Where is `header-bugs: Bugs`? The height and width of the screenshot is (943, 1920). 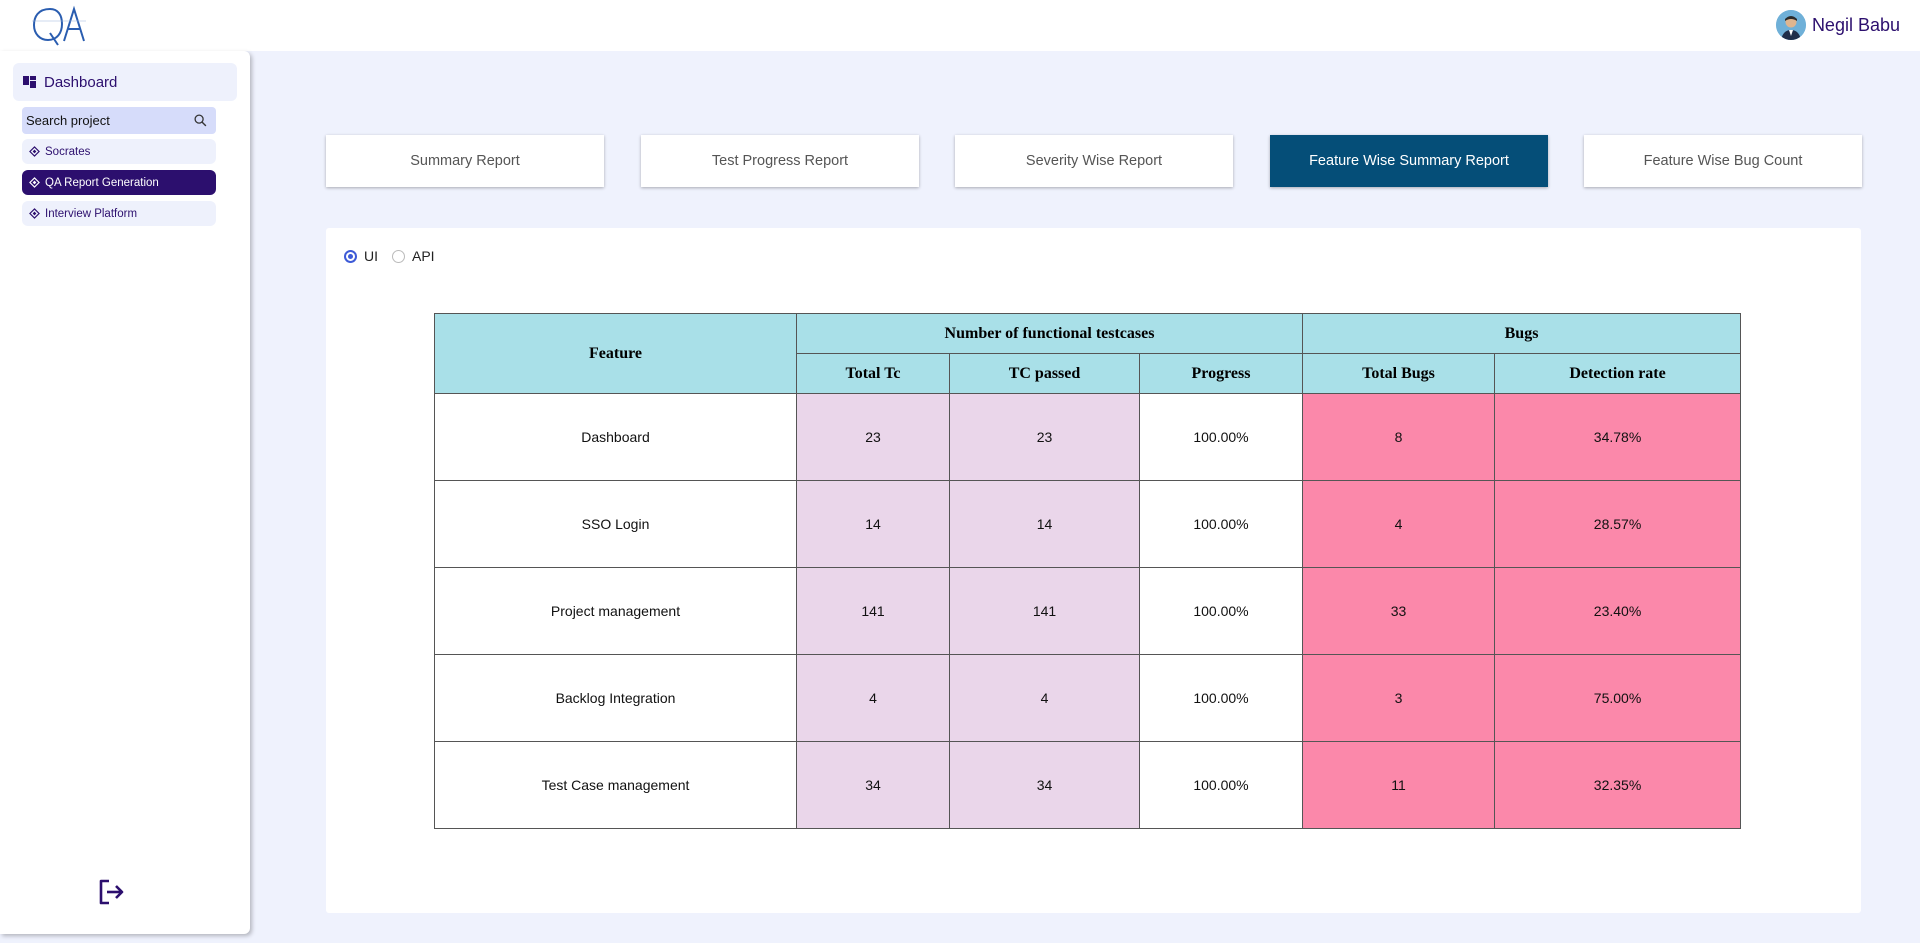 header-bugs: Bugs is located at coordinates (1522, 333).